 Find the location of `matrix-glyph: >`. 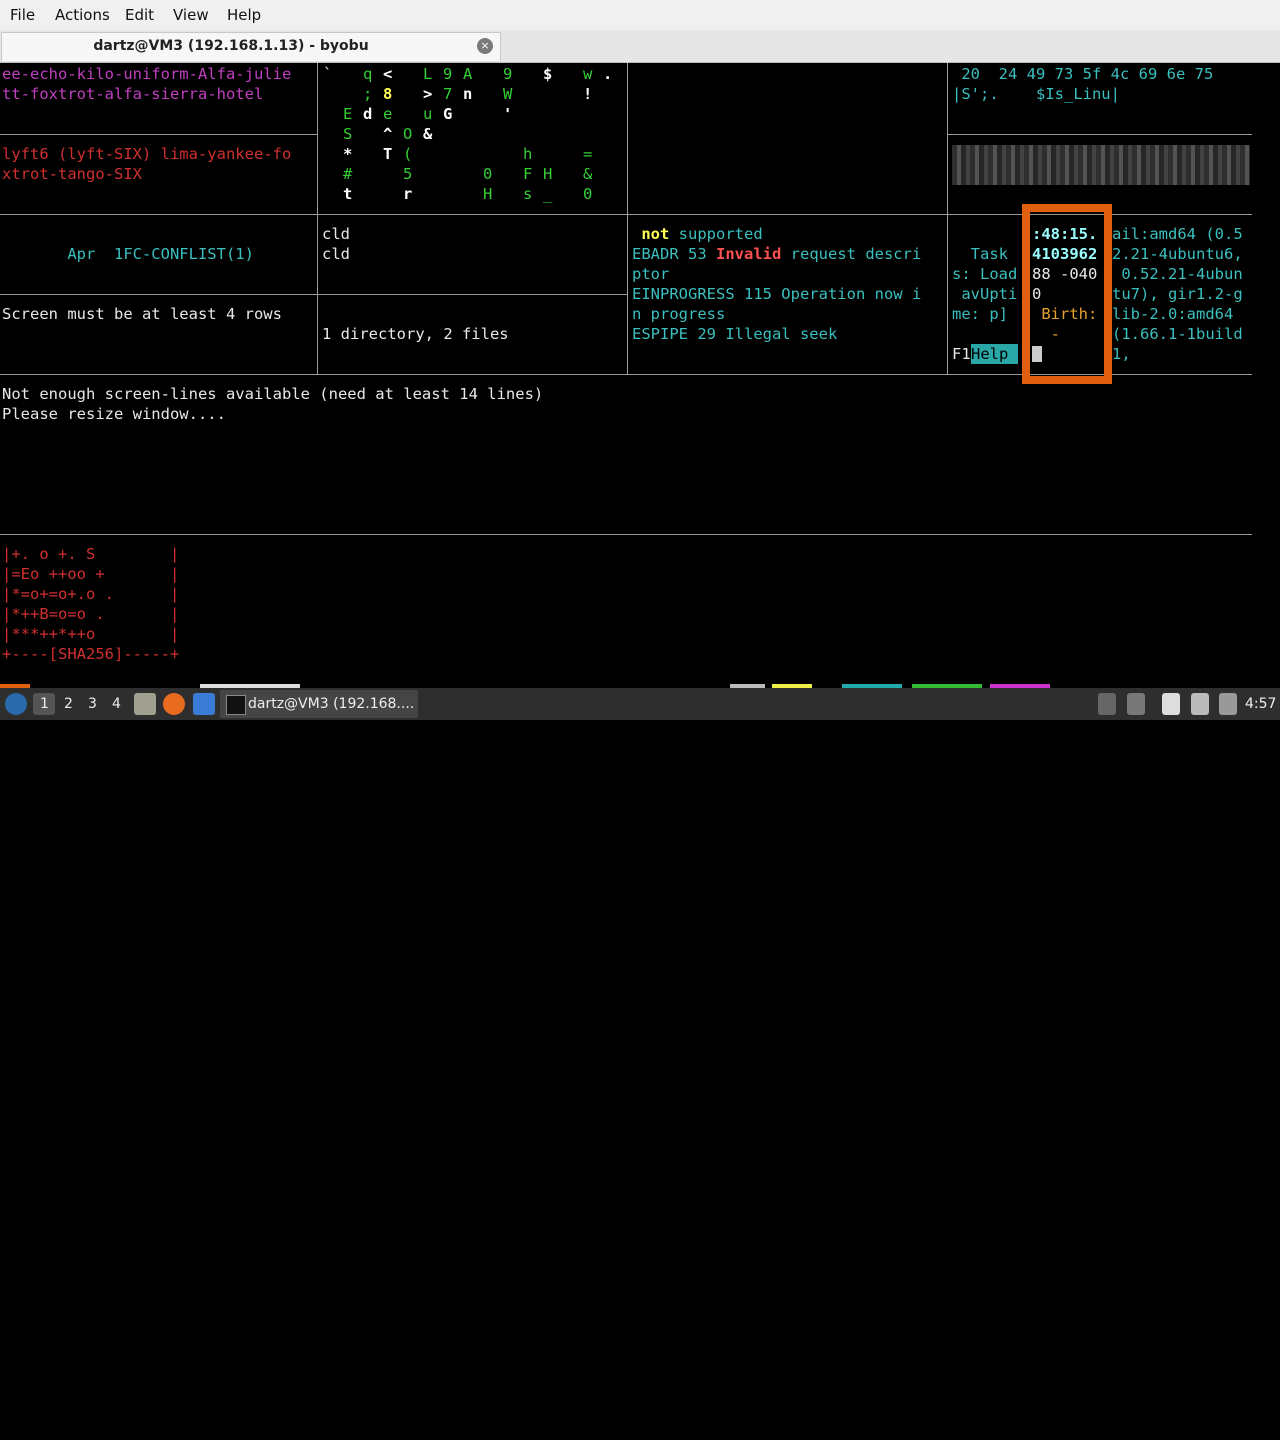

matrix-glyph: > is located at coordinates (428, 94).